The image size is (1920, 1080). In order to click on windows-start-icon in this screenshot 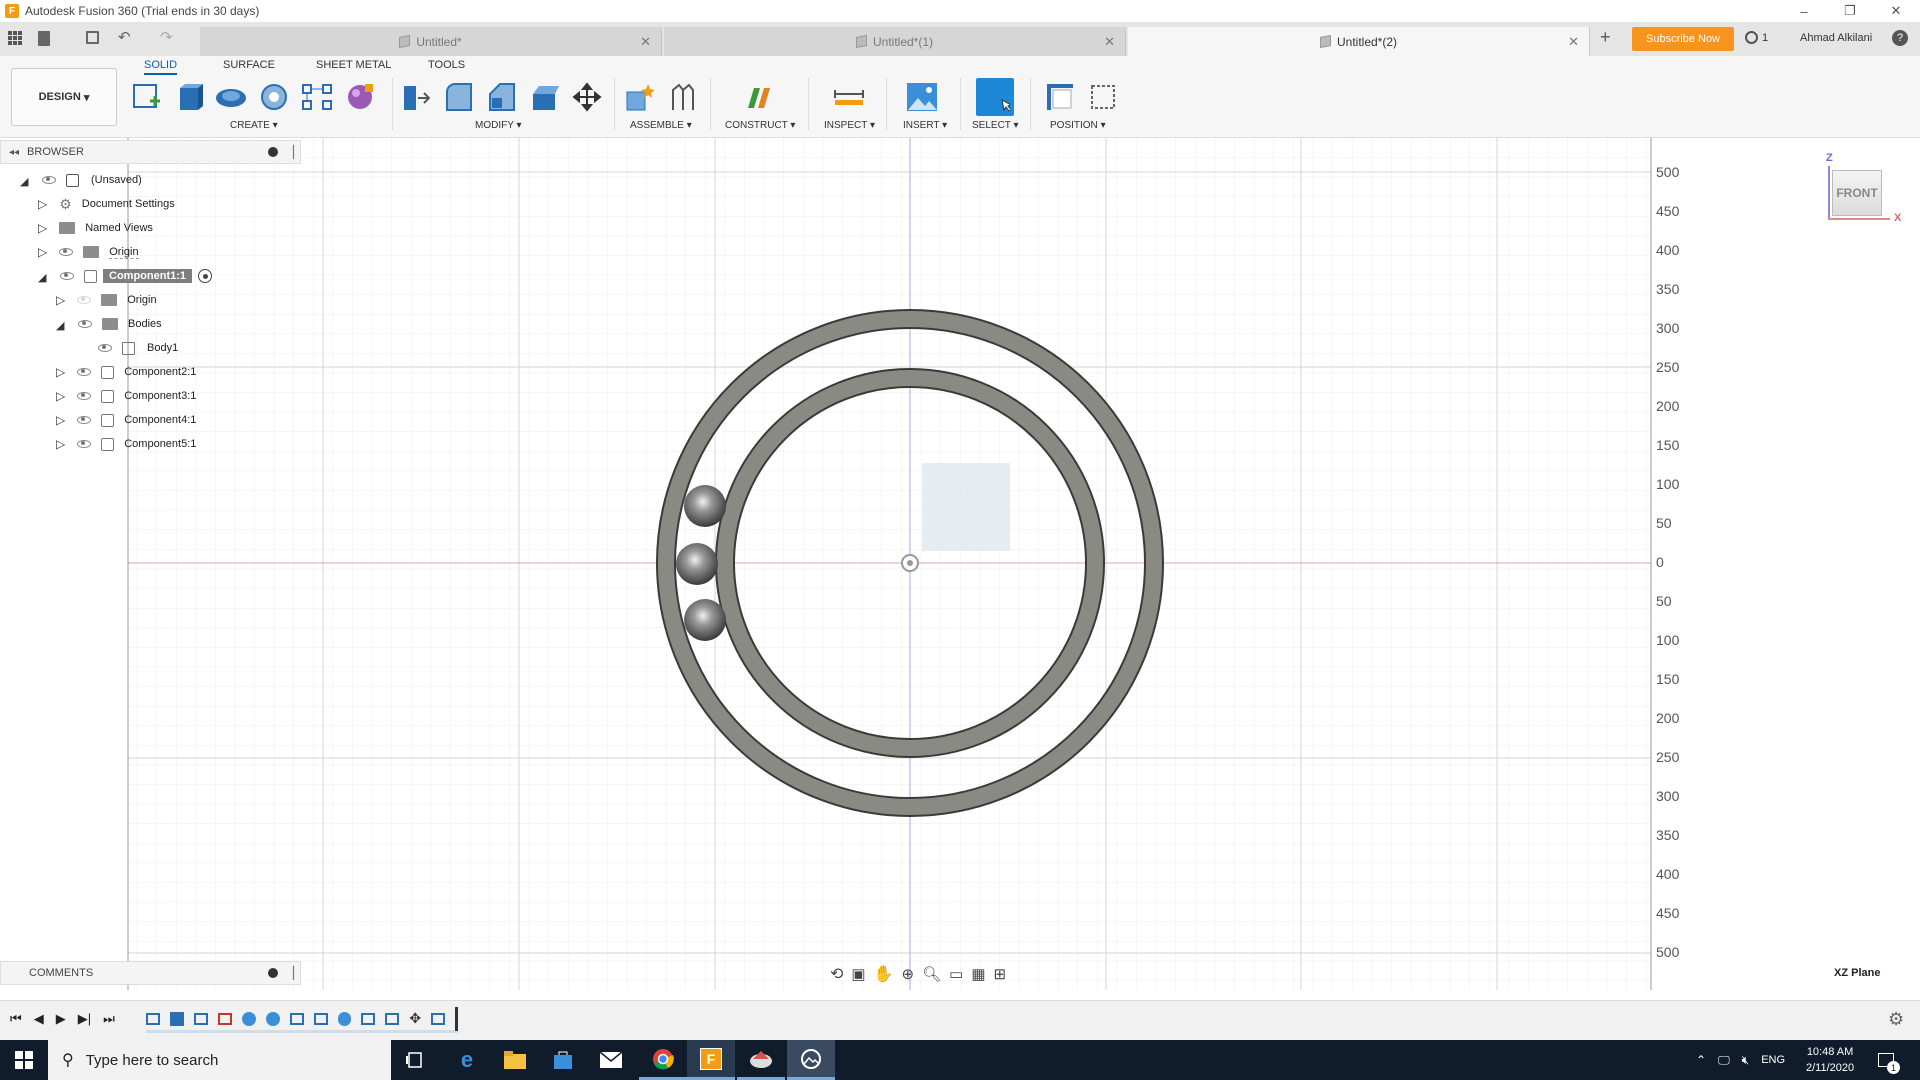, I will do `click(24, 1060)`.